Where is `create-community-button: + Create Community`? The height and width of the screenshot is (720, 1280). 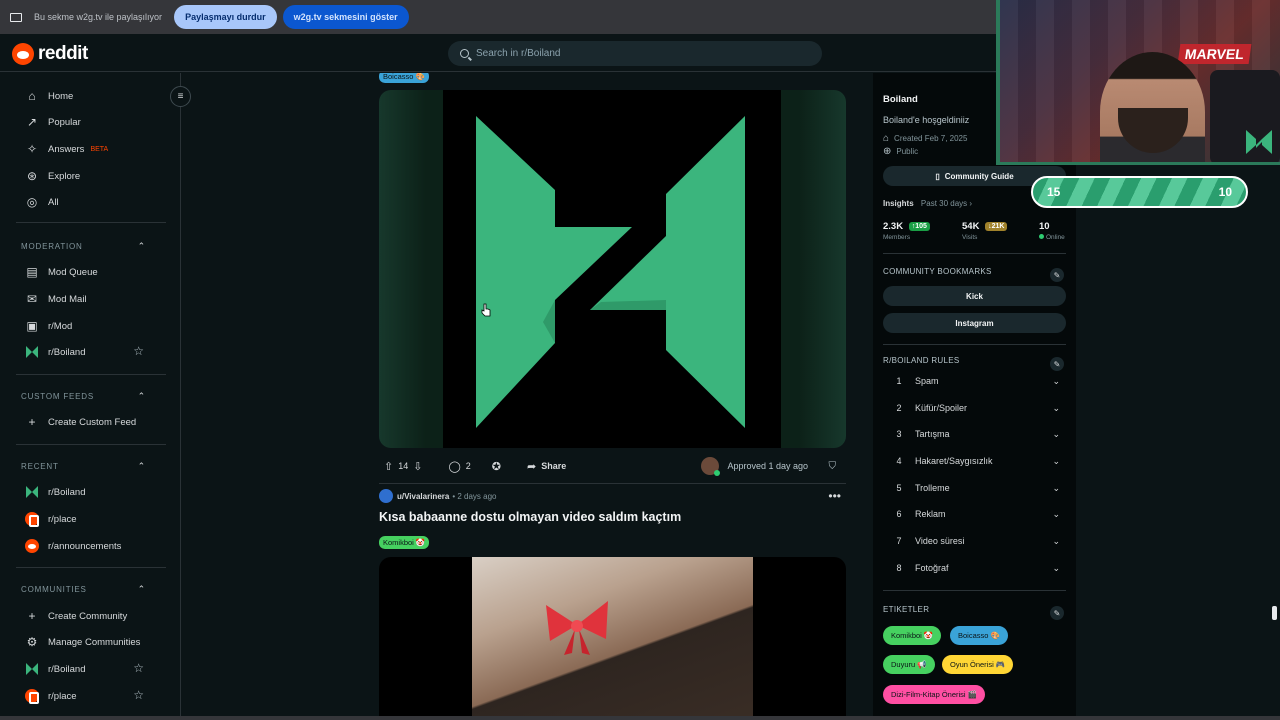
create-community-button: + Create Community is located at coordinates (91, 616).